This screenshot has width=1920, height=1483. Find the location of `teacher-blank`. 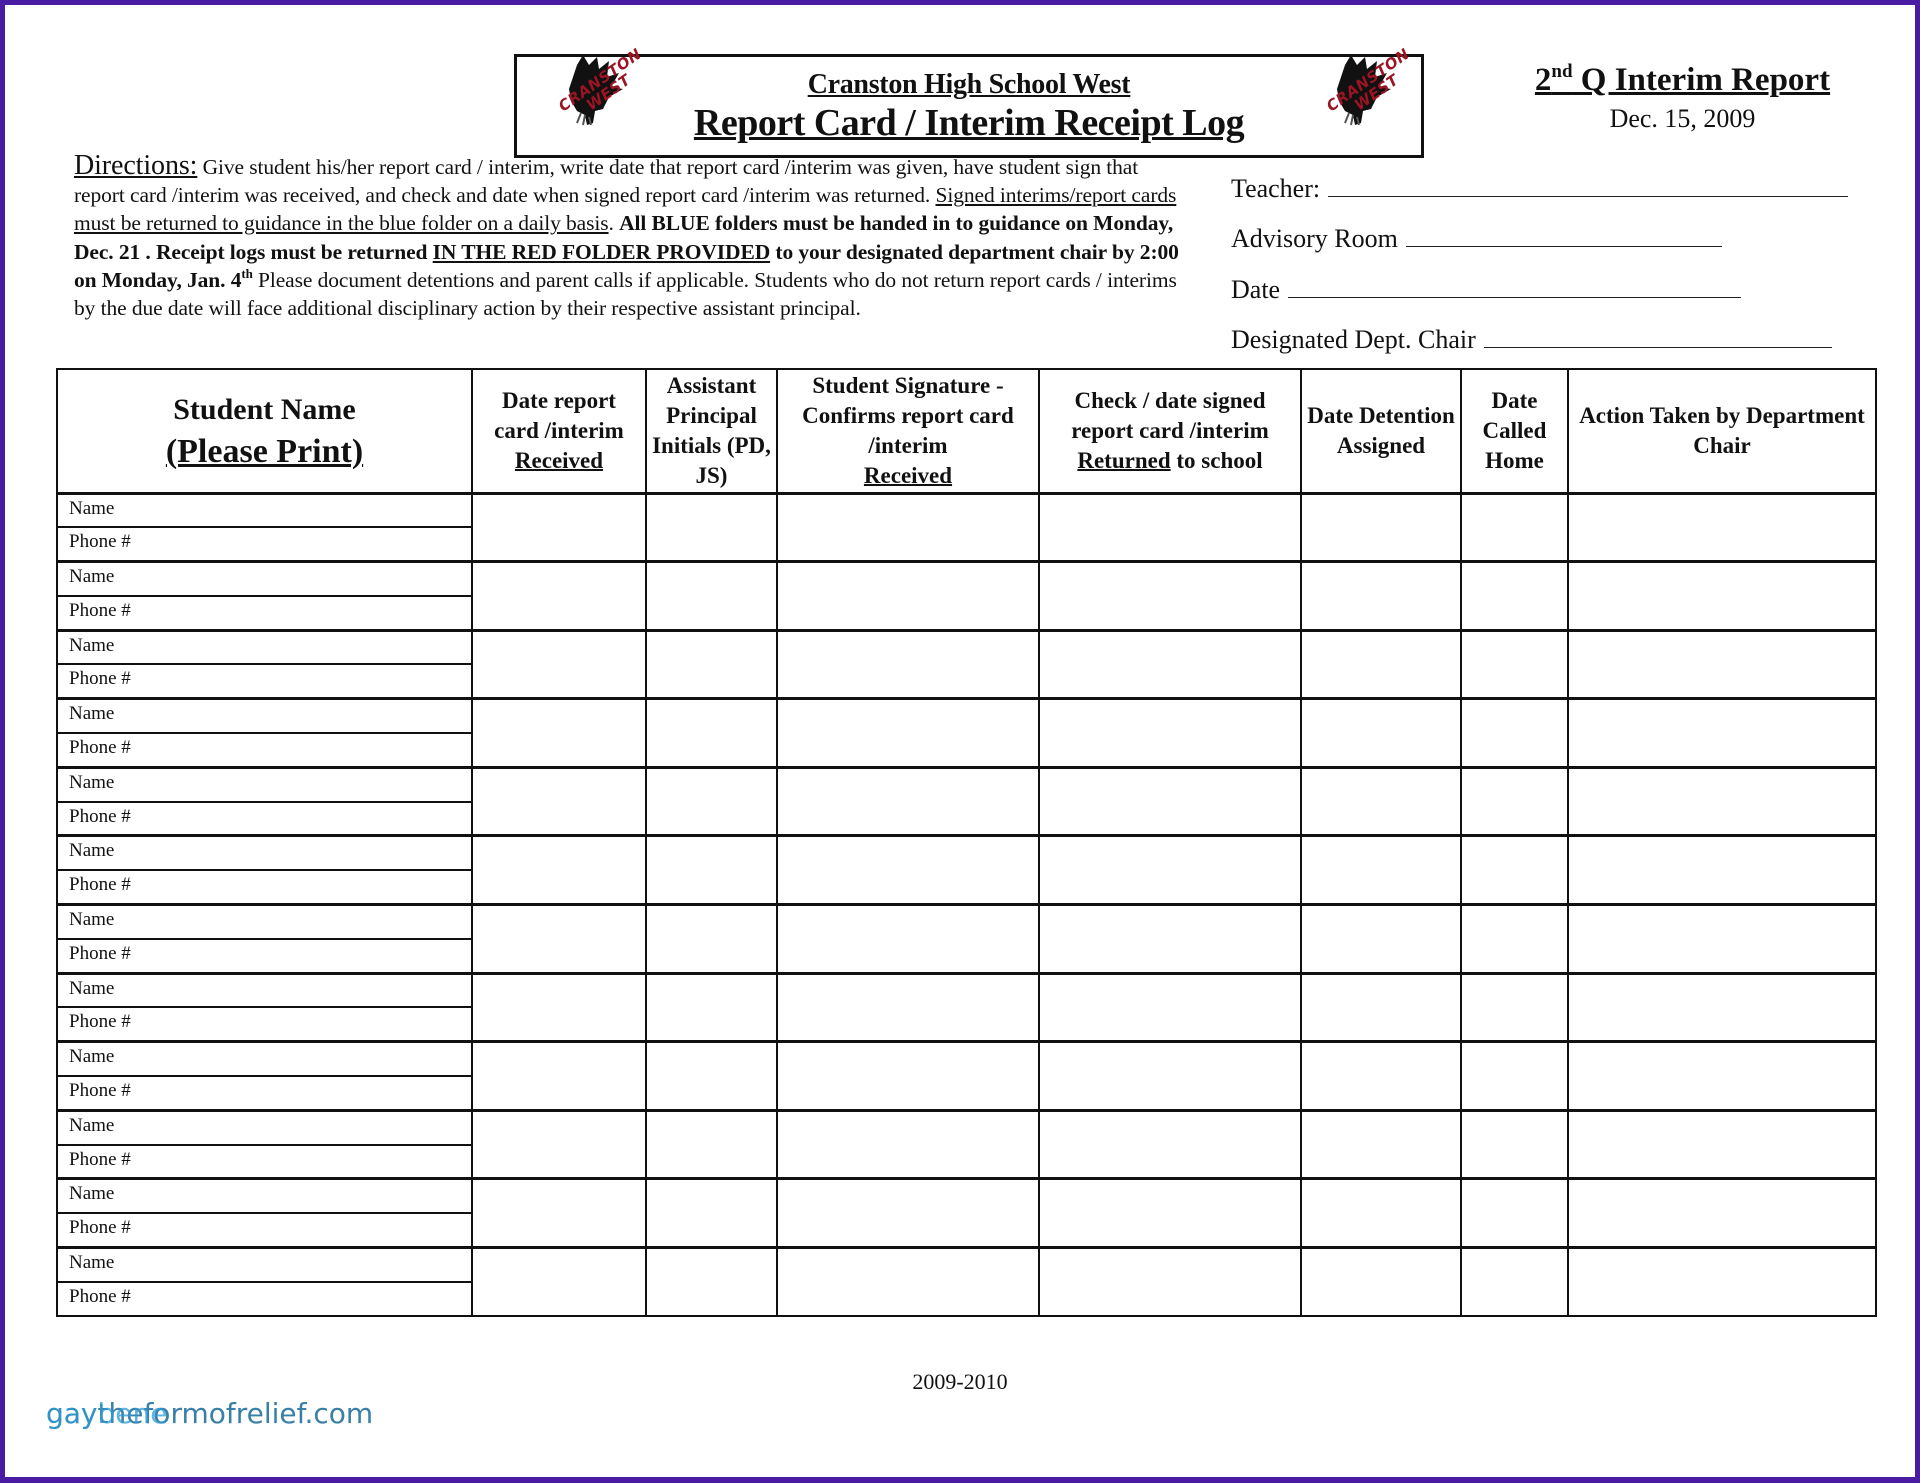

teacher-blank is located at coordinates (1588, 187).